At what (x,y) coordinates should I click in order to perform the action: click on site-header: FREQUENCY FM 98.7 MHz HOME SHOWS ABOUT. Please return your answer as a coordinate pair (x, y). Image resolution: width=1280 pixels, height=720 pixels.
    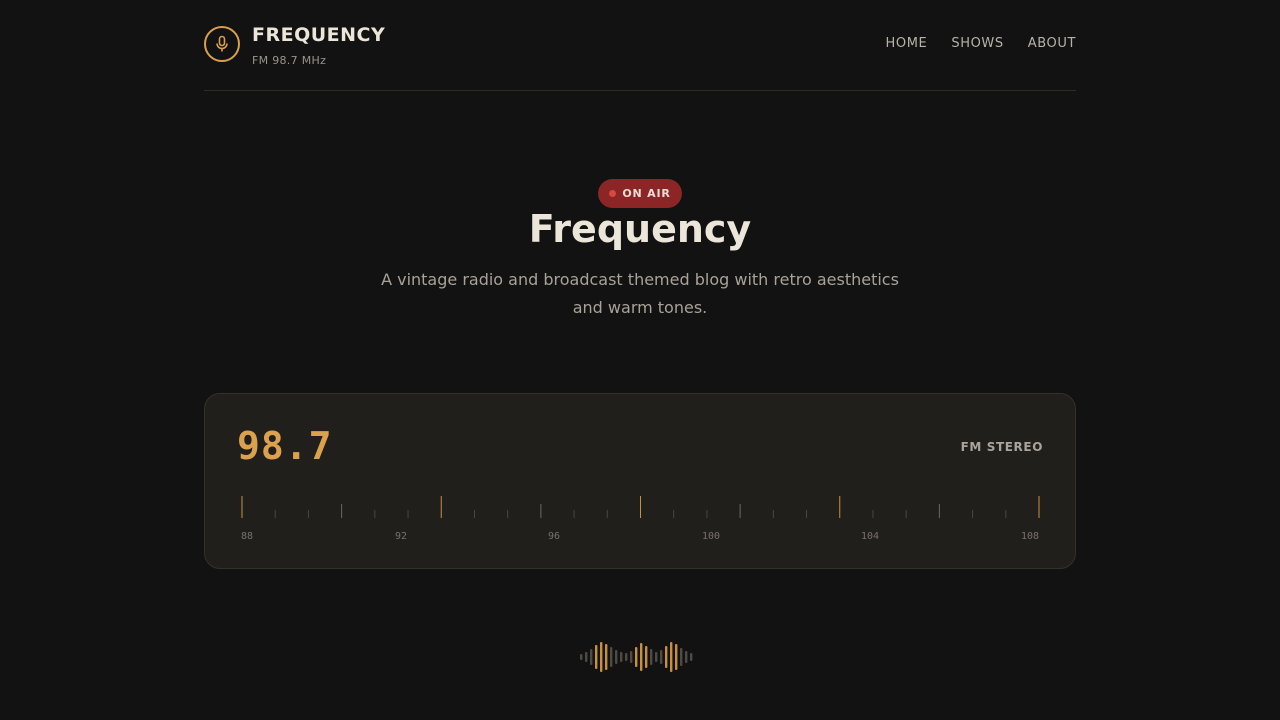
    Looking at the image, I should click on (640, 45).